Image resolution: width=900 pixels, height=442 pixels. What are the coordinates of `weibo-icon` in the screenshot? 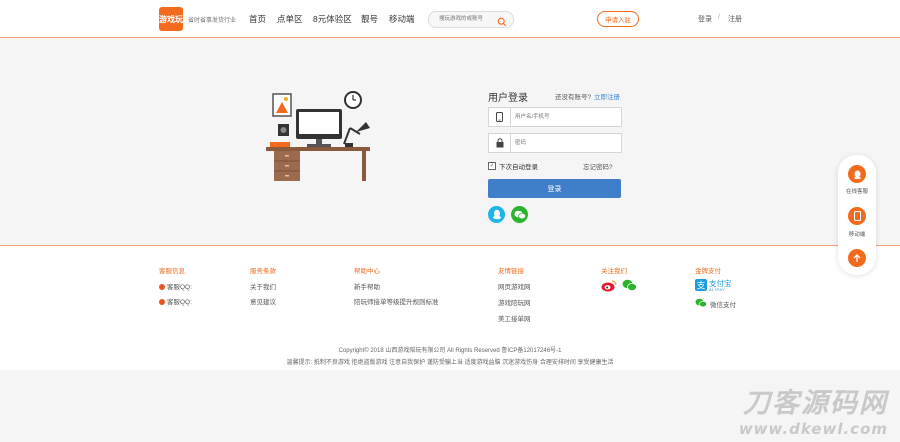 It's located at (609, 285).